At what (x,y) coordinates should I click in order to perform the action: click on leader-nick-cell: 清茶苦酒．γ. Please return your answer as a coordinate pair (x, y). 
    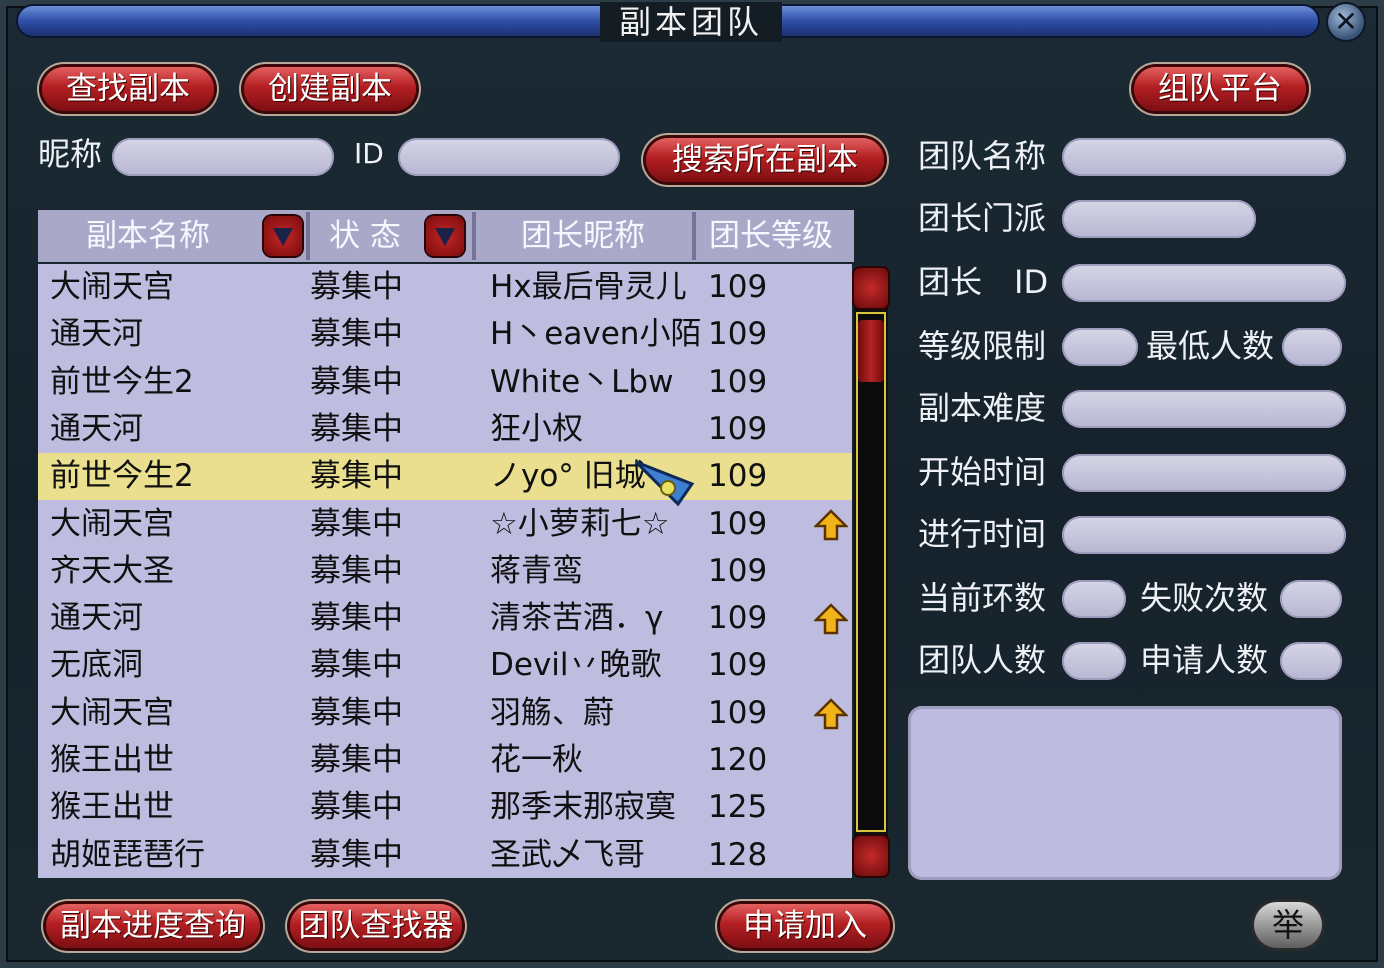
    Looking at the image, I should click on (577, 618).